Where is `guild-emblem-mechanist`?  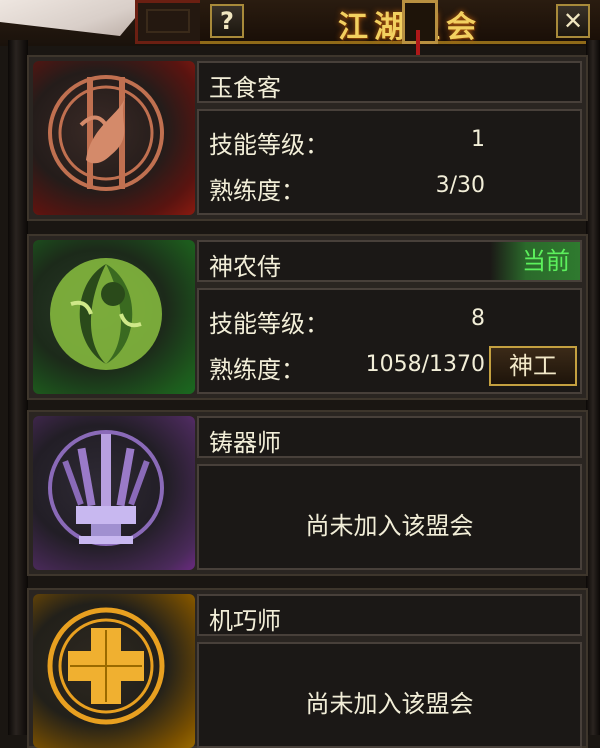 guild-emblem-mechanist is located at coordinates (114, 671).